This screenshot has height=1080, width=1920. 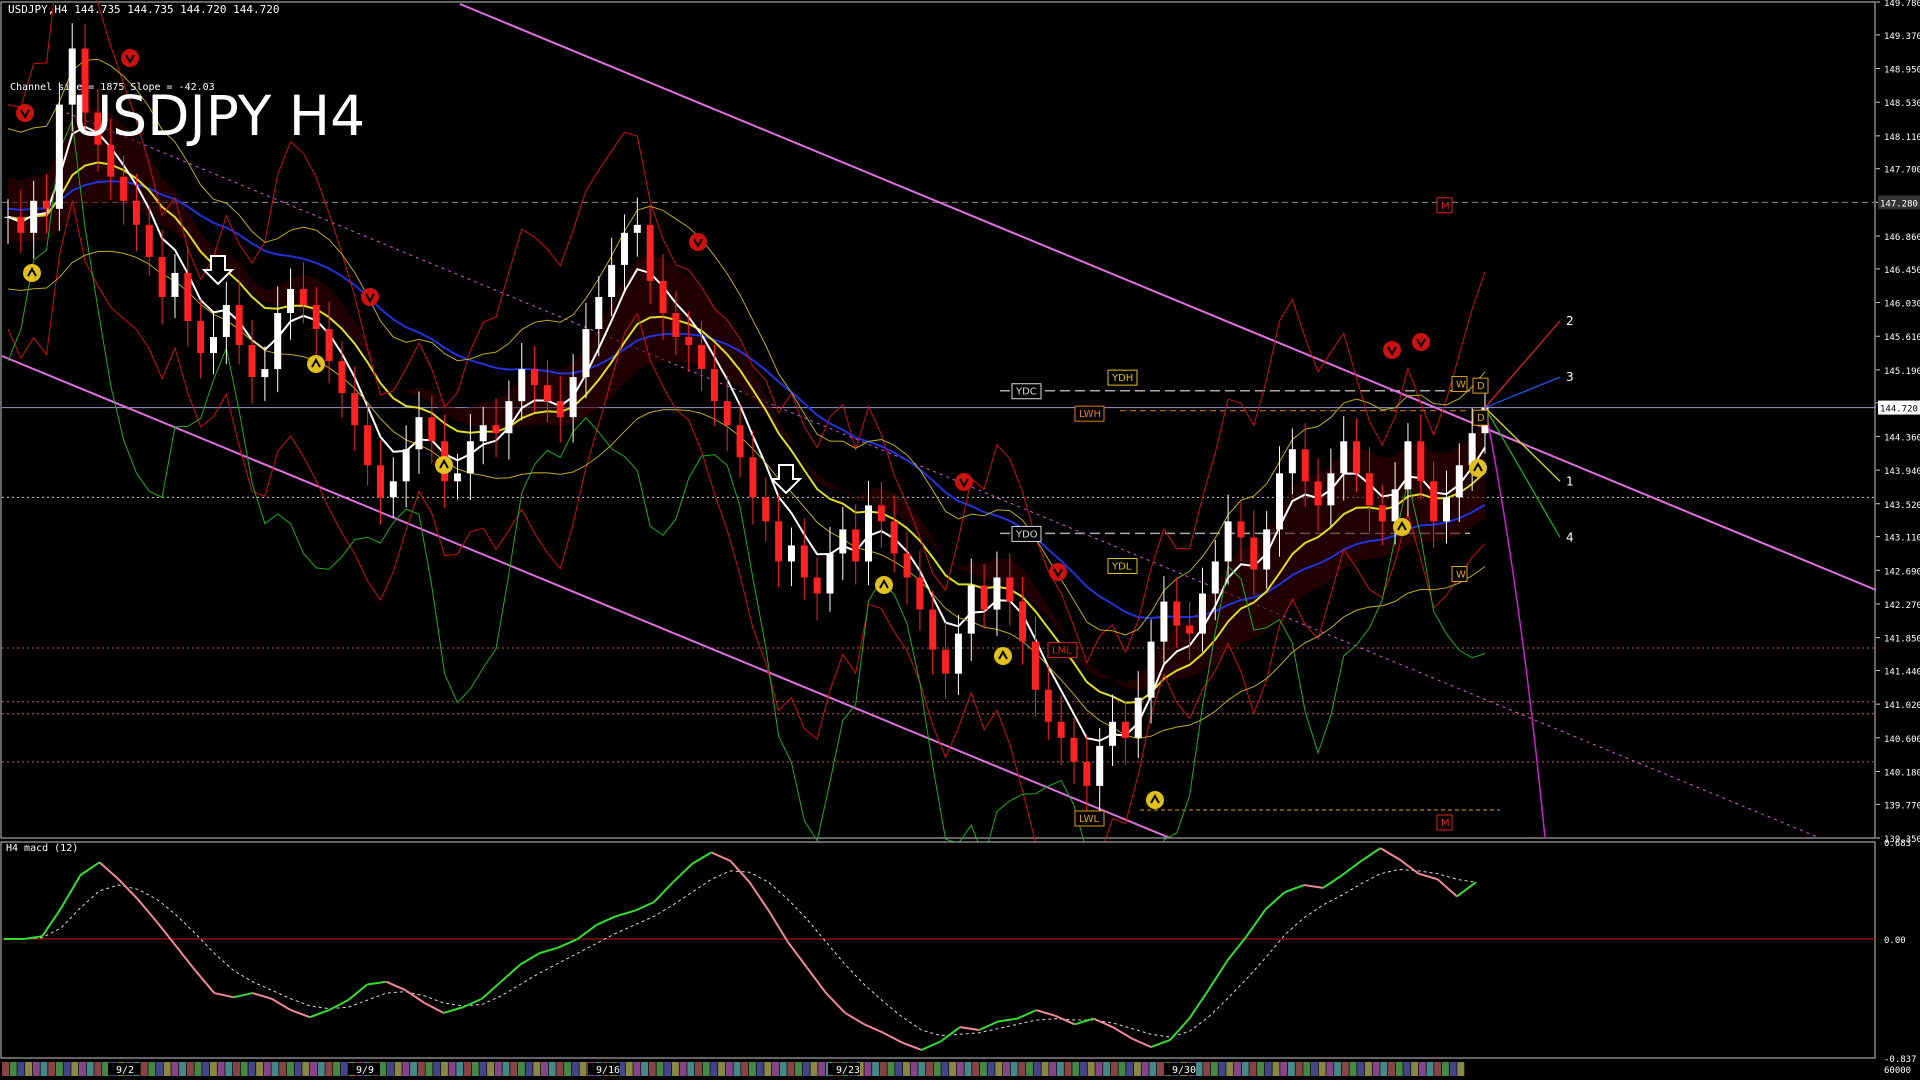 I want to click on tag-lml: LML, so click(x=1062, y=651).